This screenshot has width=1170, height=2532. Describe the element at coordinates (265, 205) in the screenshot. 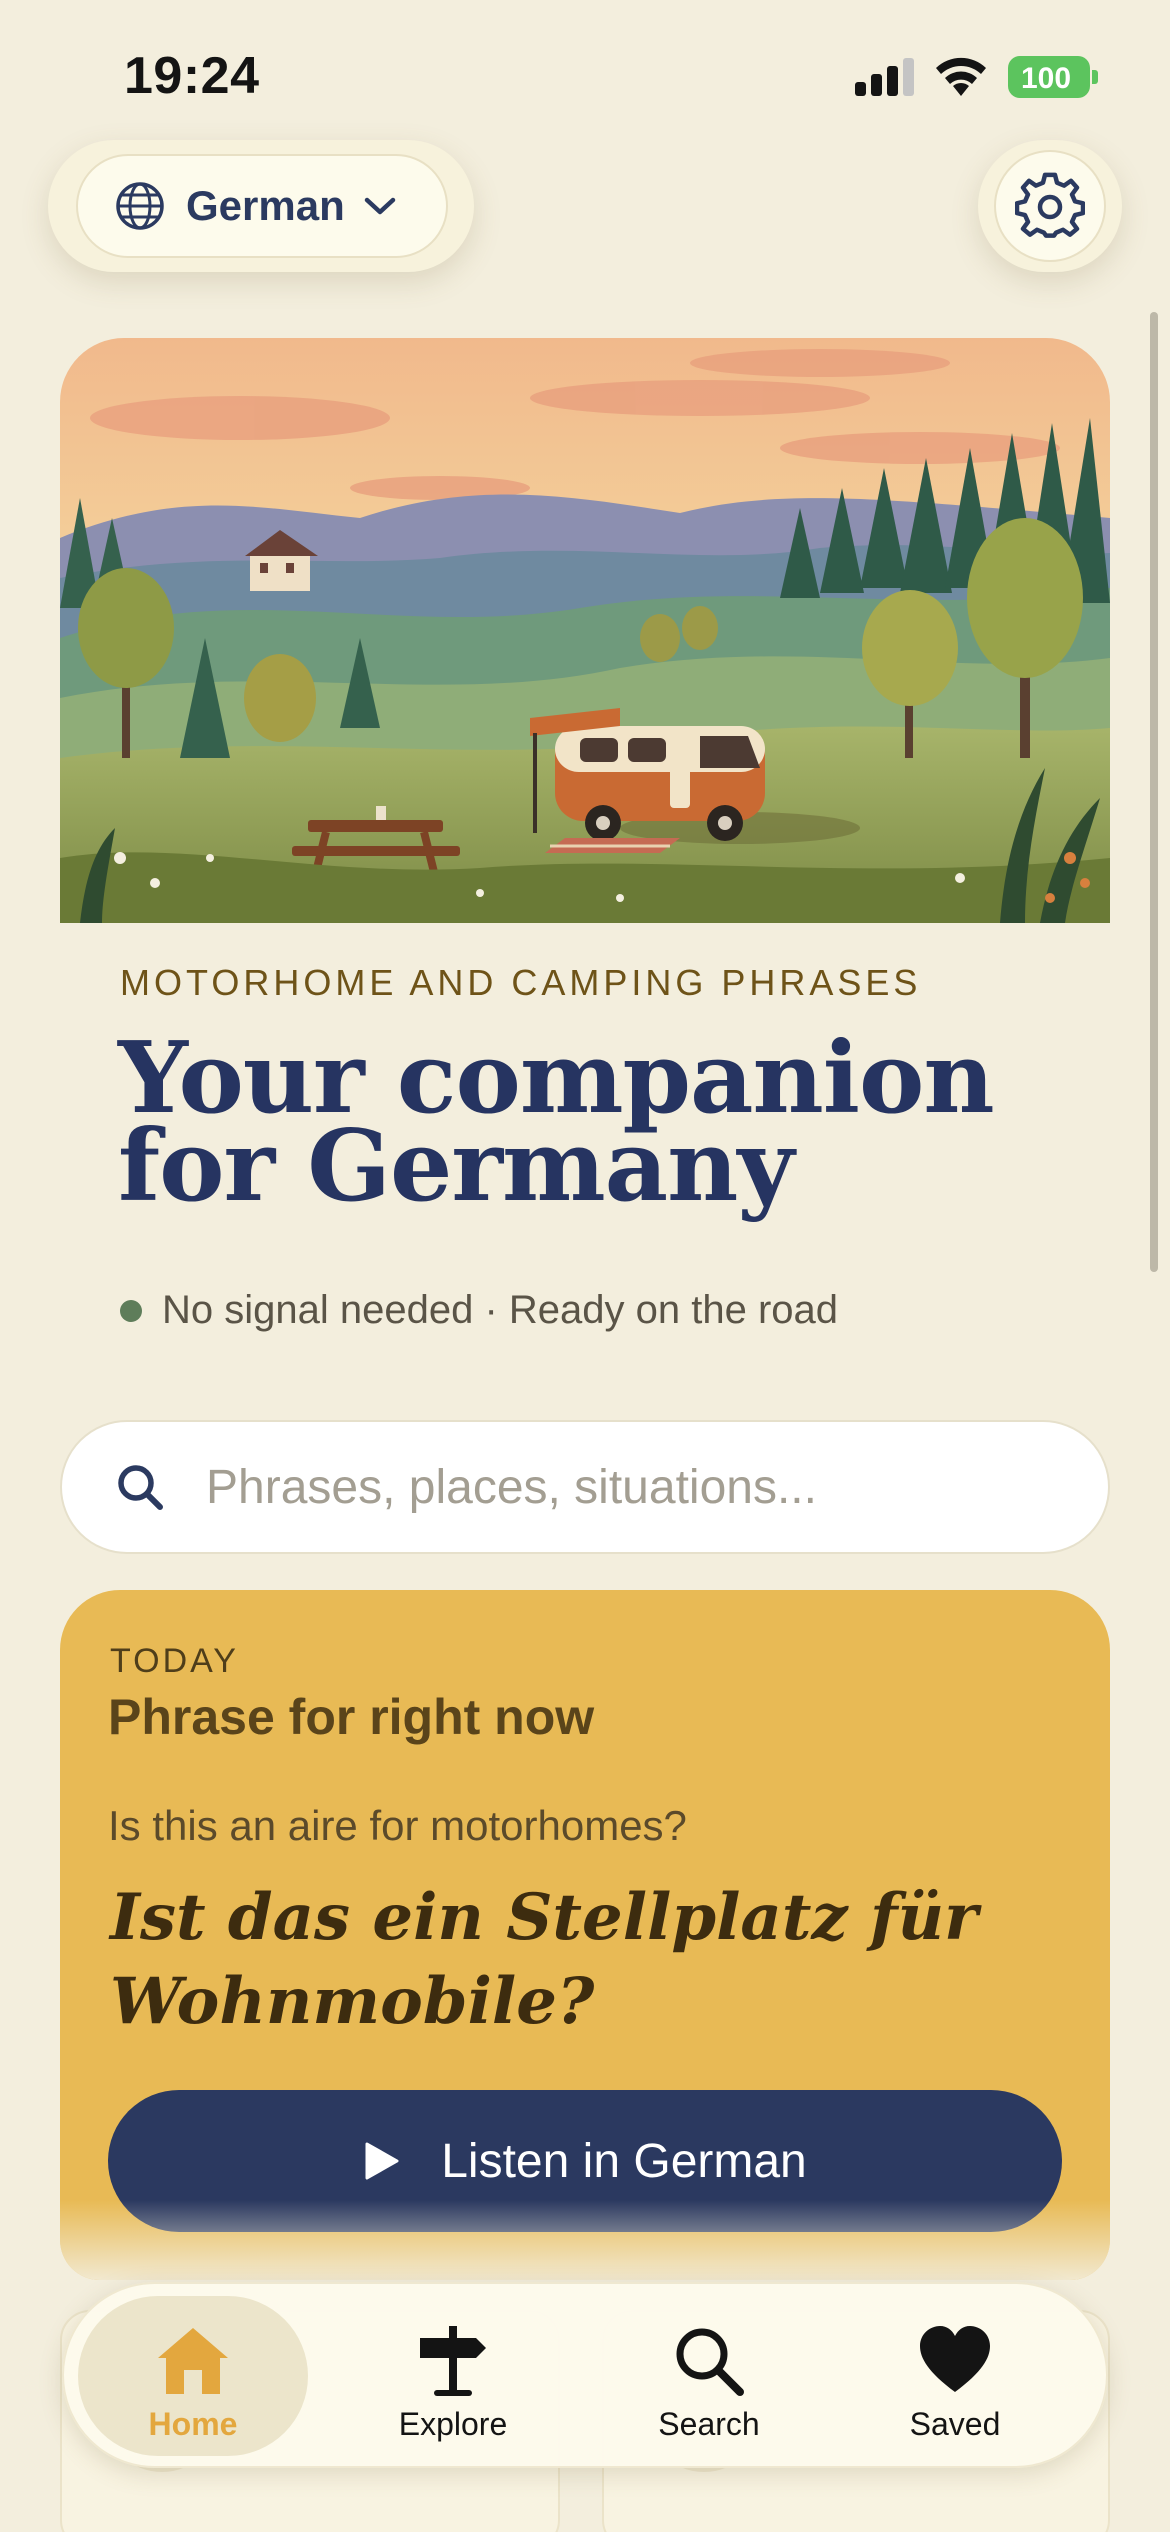

I see `language-label: German` at that location.